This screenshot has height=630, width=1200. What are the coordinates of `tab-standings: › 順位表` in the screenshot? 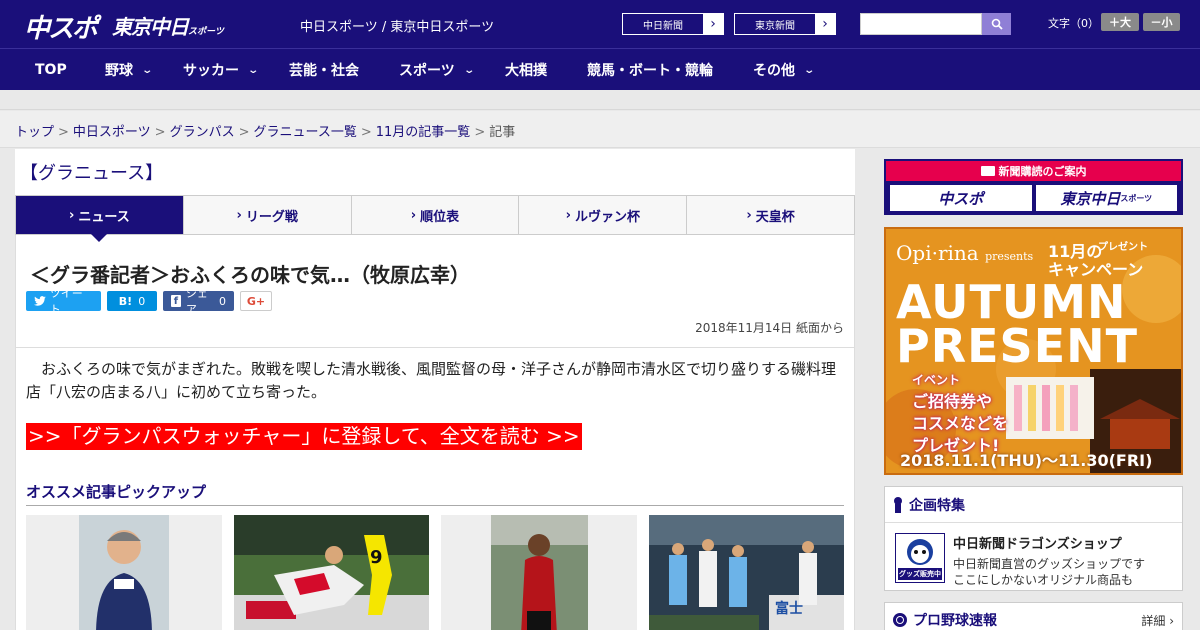 It's located at (435, 215).